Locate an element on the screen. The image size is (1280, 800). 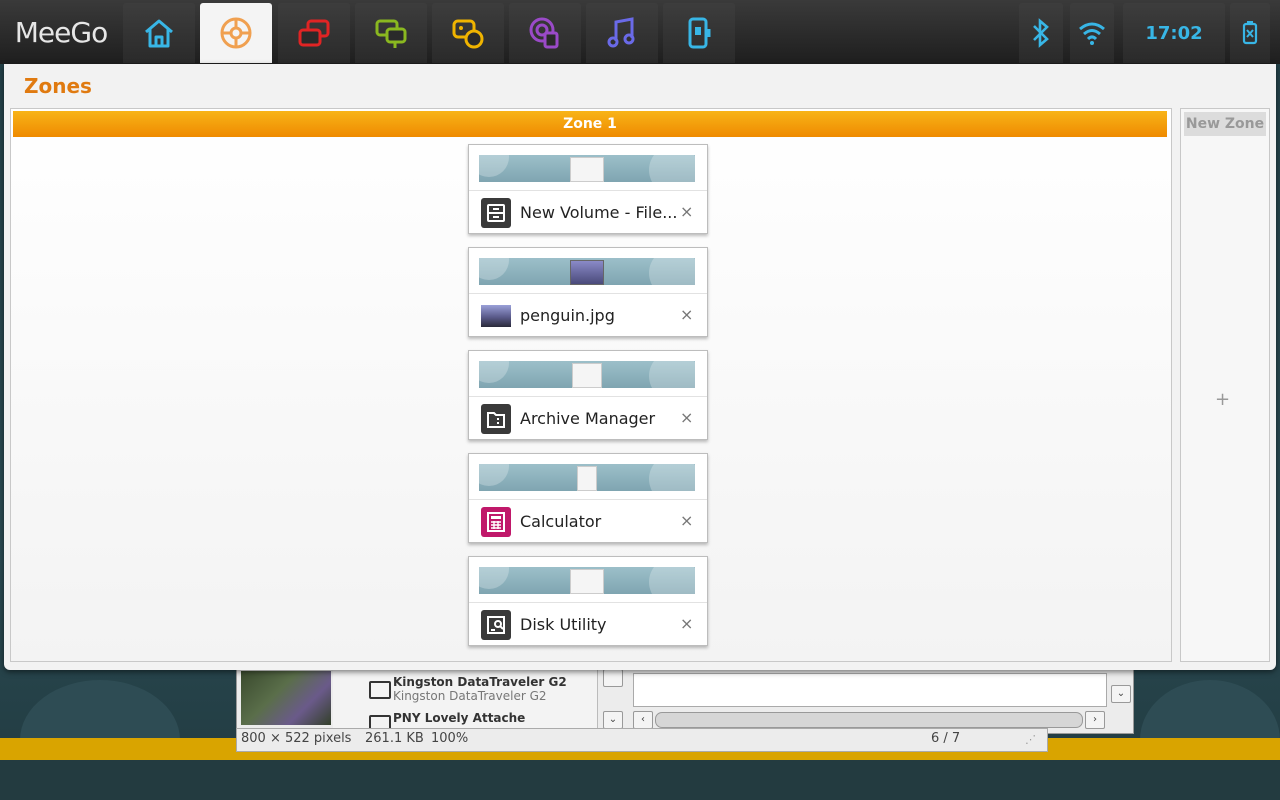
app-card-calculator: Calculator × is located at coordinates (588, 498).